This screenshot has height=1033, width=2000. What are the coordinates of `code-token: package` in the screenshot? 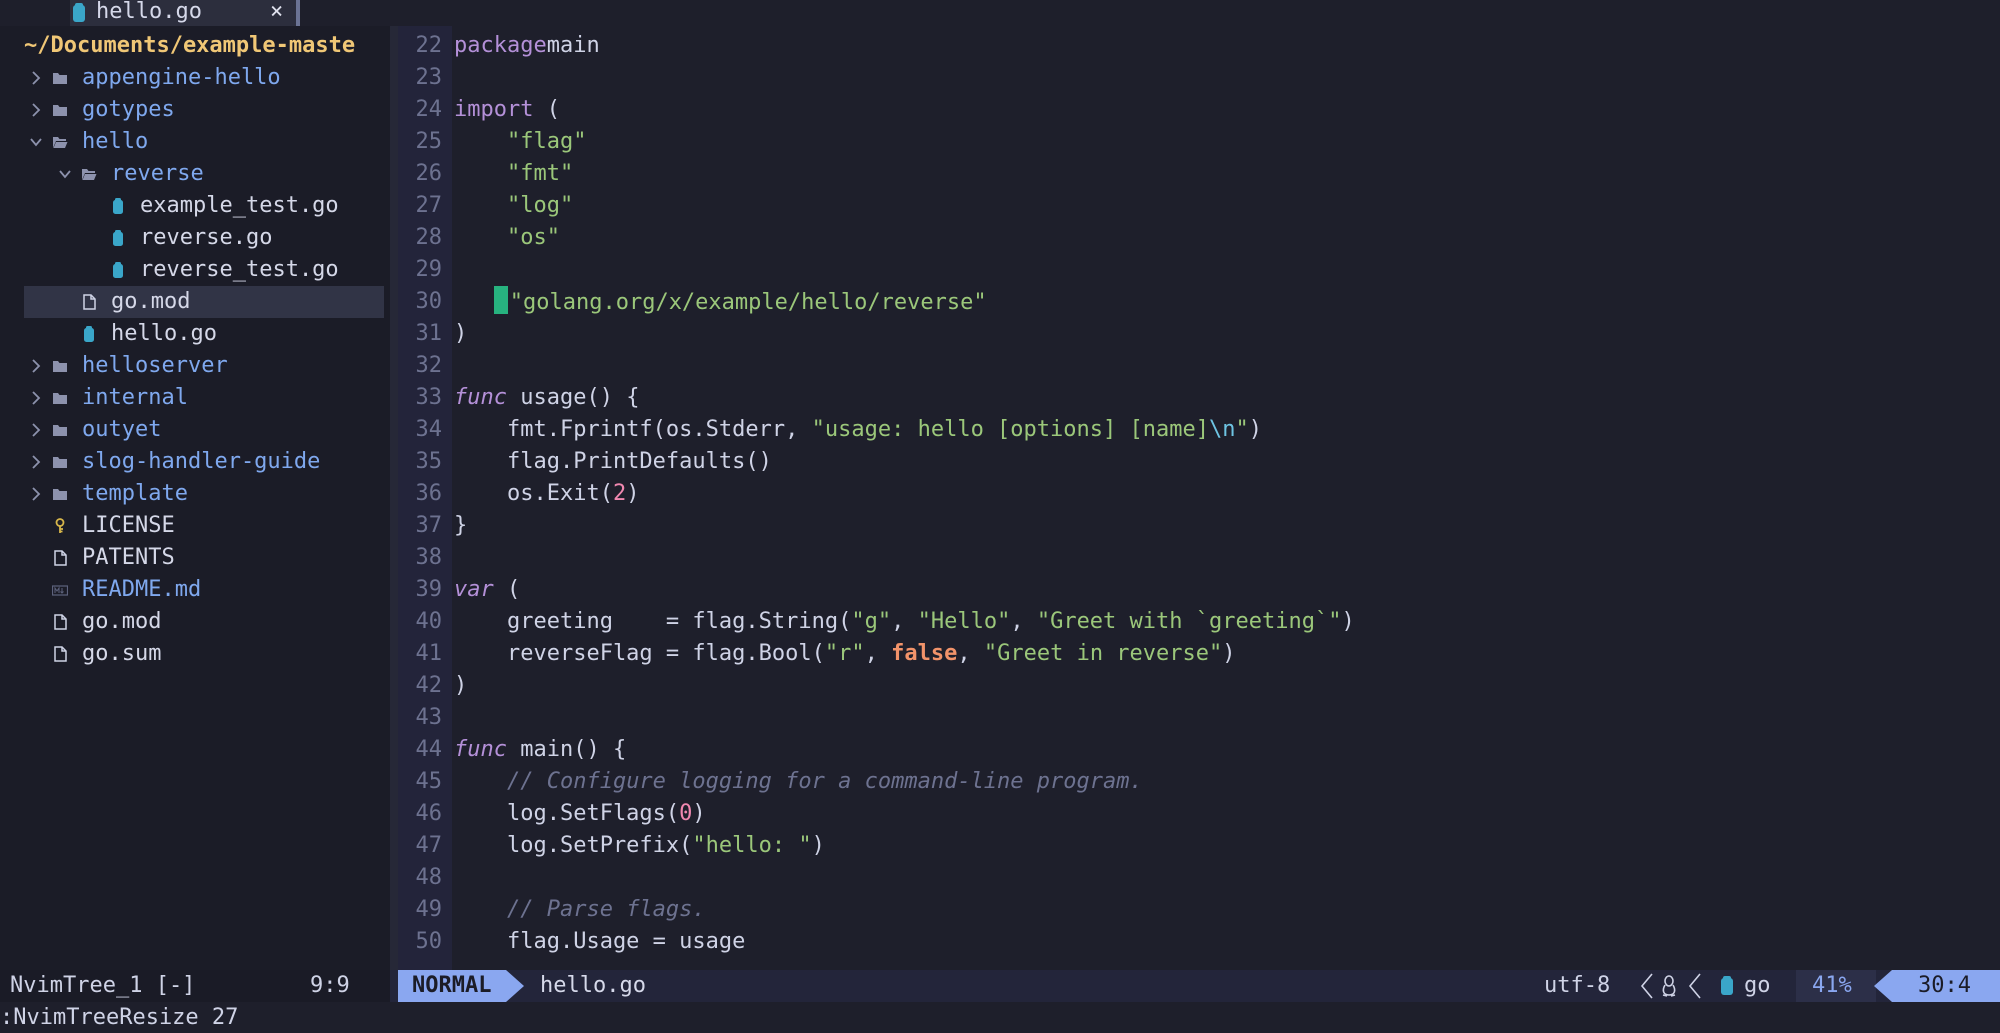 It's located at (500, 45).